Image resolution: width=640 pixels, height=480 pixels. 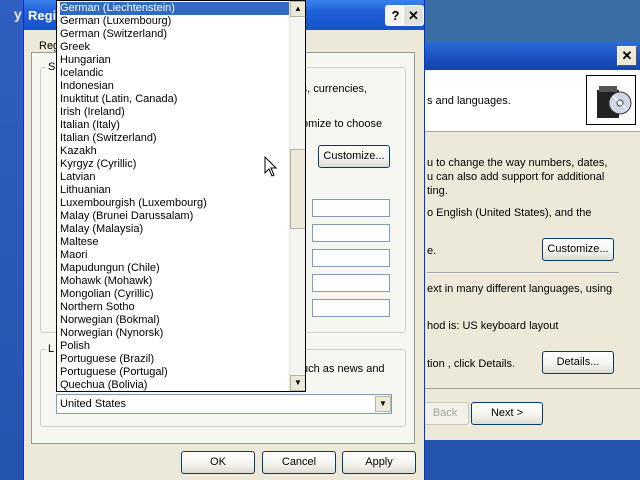 I want to click on dropdown-list-item: Norwegian (Bokmal), so click(x=175, y=320).